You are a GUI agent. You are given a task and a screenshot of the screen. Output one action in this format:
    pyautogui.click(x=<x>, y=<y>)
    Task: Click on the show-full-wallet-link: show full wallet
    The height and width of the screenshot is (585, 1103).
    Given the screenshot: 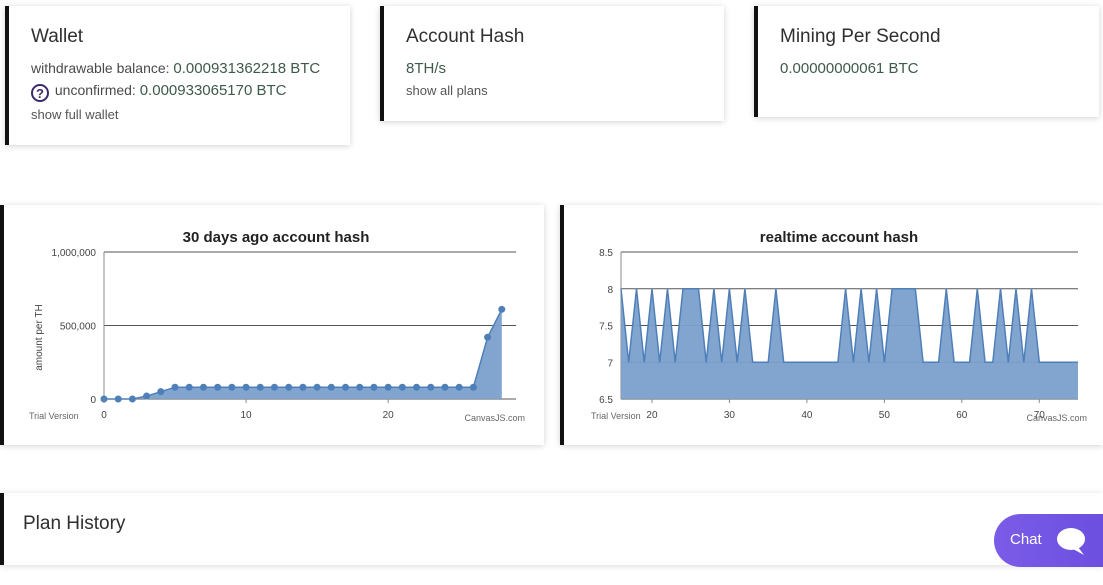 What is the action you would take?
    pyautogui.click(x=74, y=114)
    